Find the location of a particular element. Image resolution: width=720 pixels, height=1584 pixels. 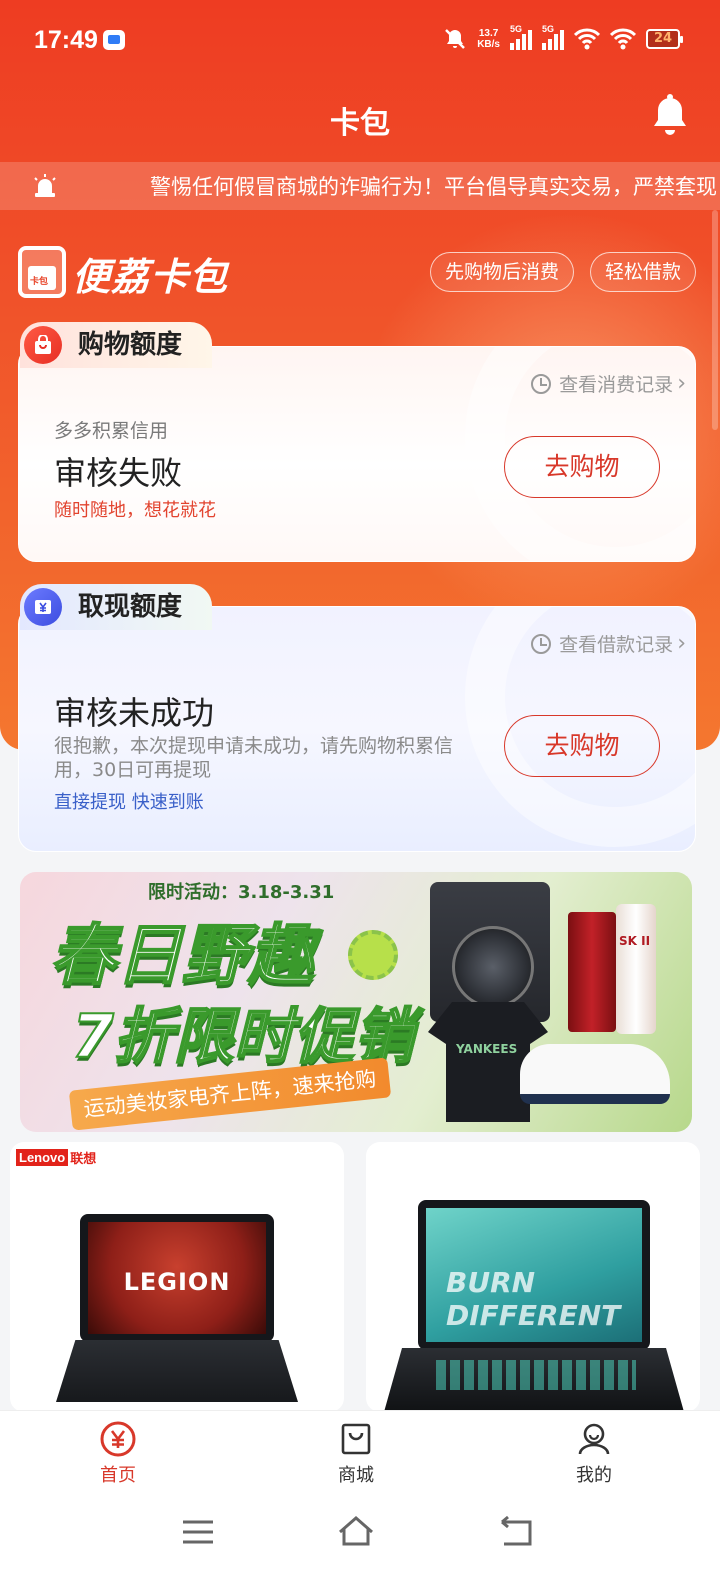

product-card: Lenovo 联想 LEGION is located at coordinates (177, 1277).